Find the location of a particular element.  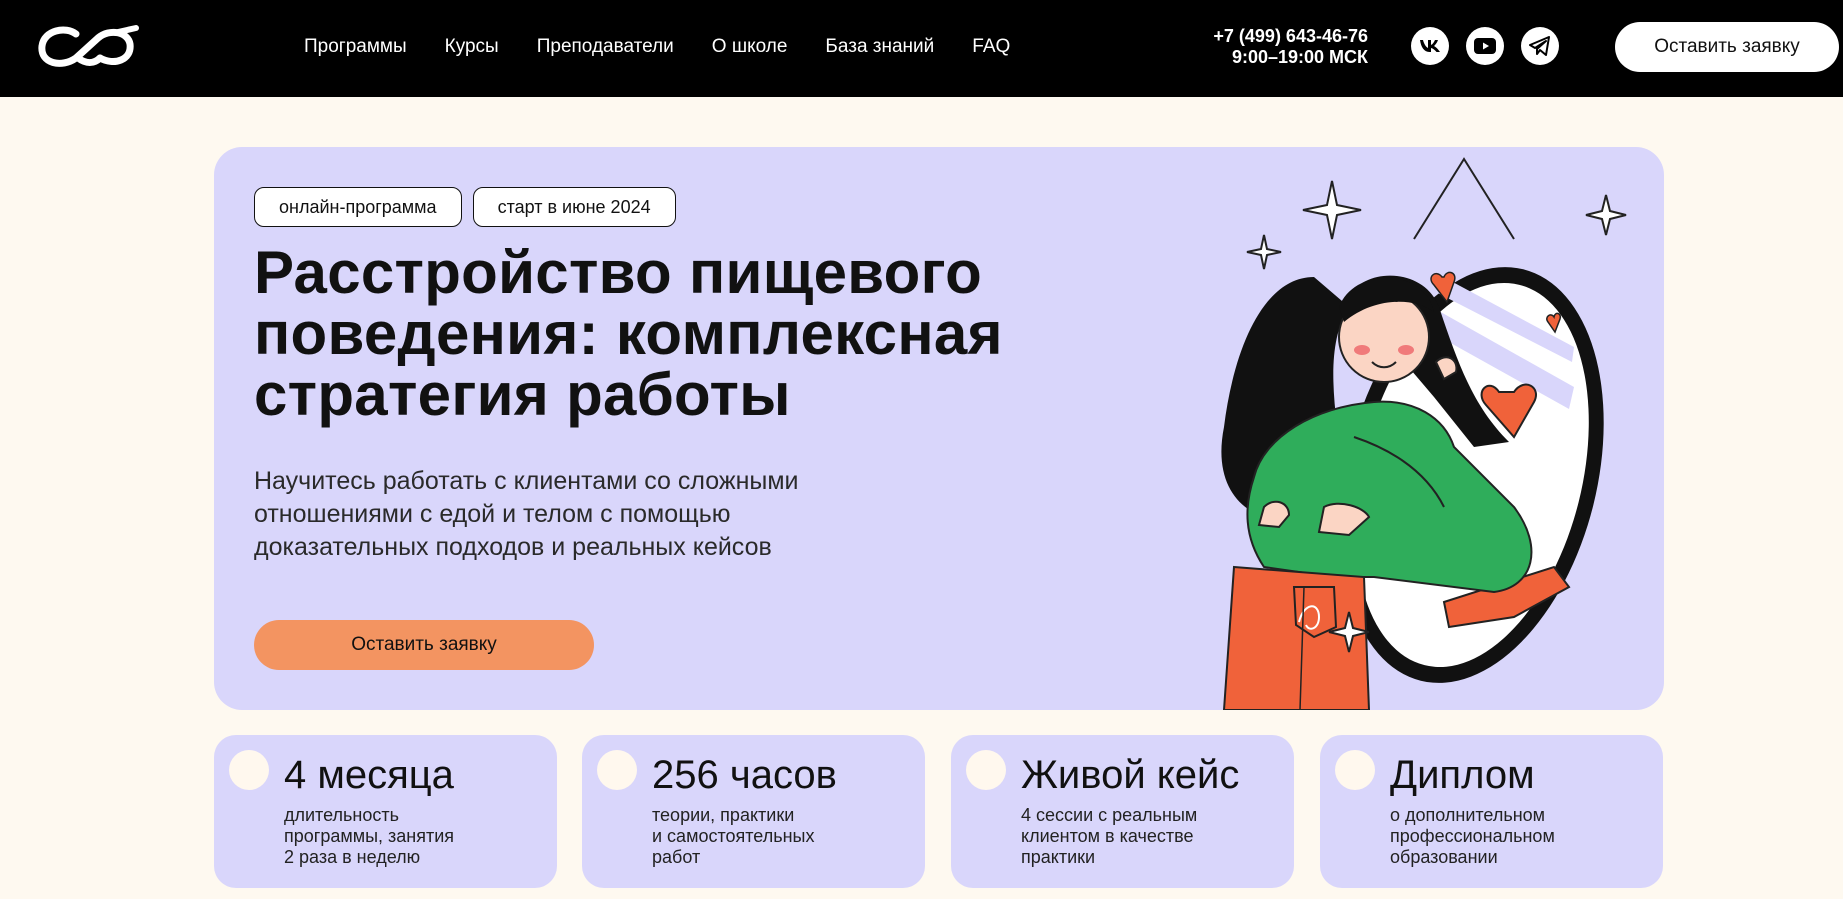

nav-link-knowledge-base: База знаний is located at coordinates (879, 47).